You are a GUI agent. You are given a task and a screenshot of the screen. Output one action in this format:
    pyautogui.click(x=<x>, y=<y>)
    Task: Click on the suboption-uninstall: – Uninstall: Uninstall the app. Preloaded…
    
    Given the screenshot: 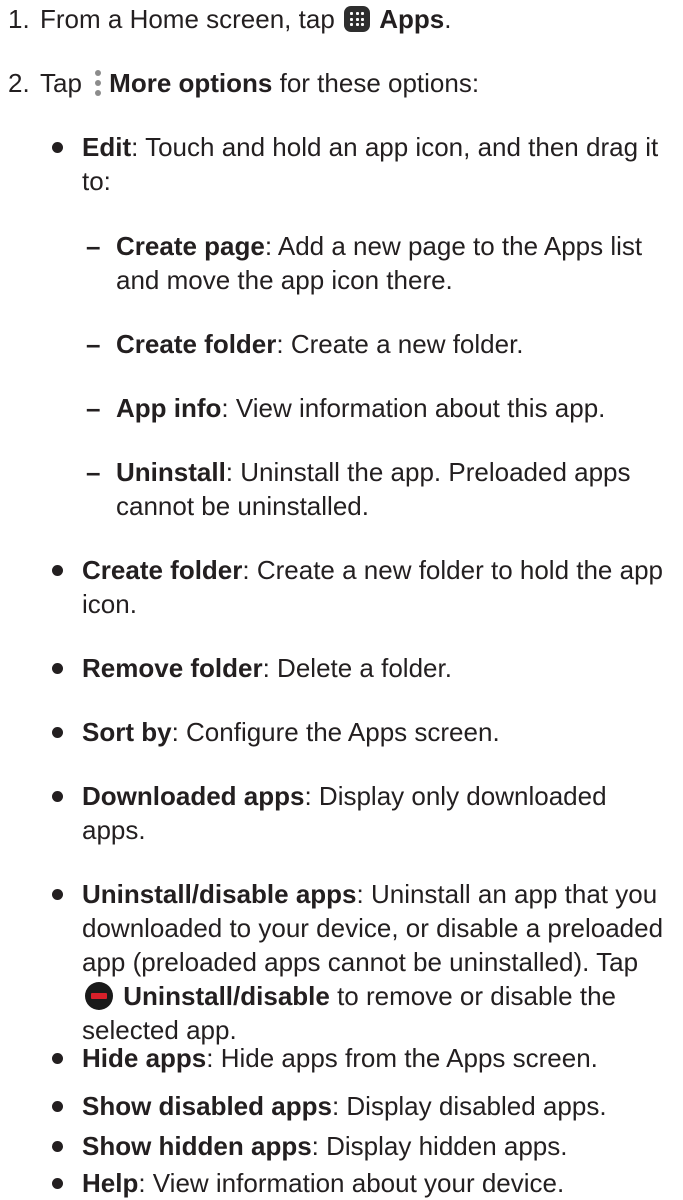 What is the action you would take?
    pyautogui.click(x=381, y=489)
    